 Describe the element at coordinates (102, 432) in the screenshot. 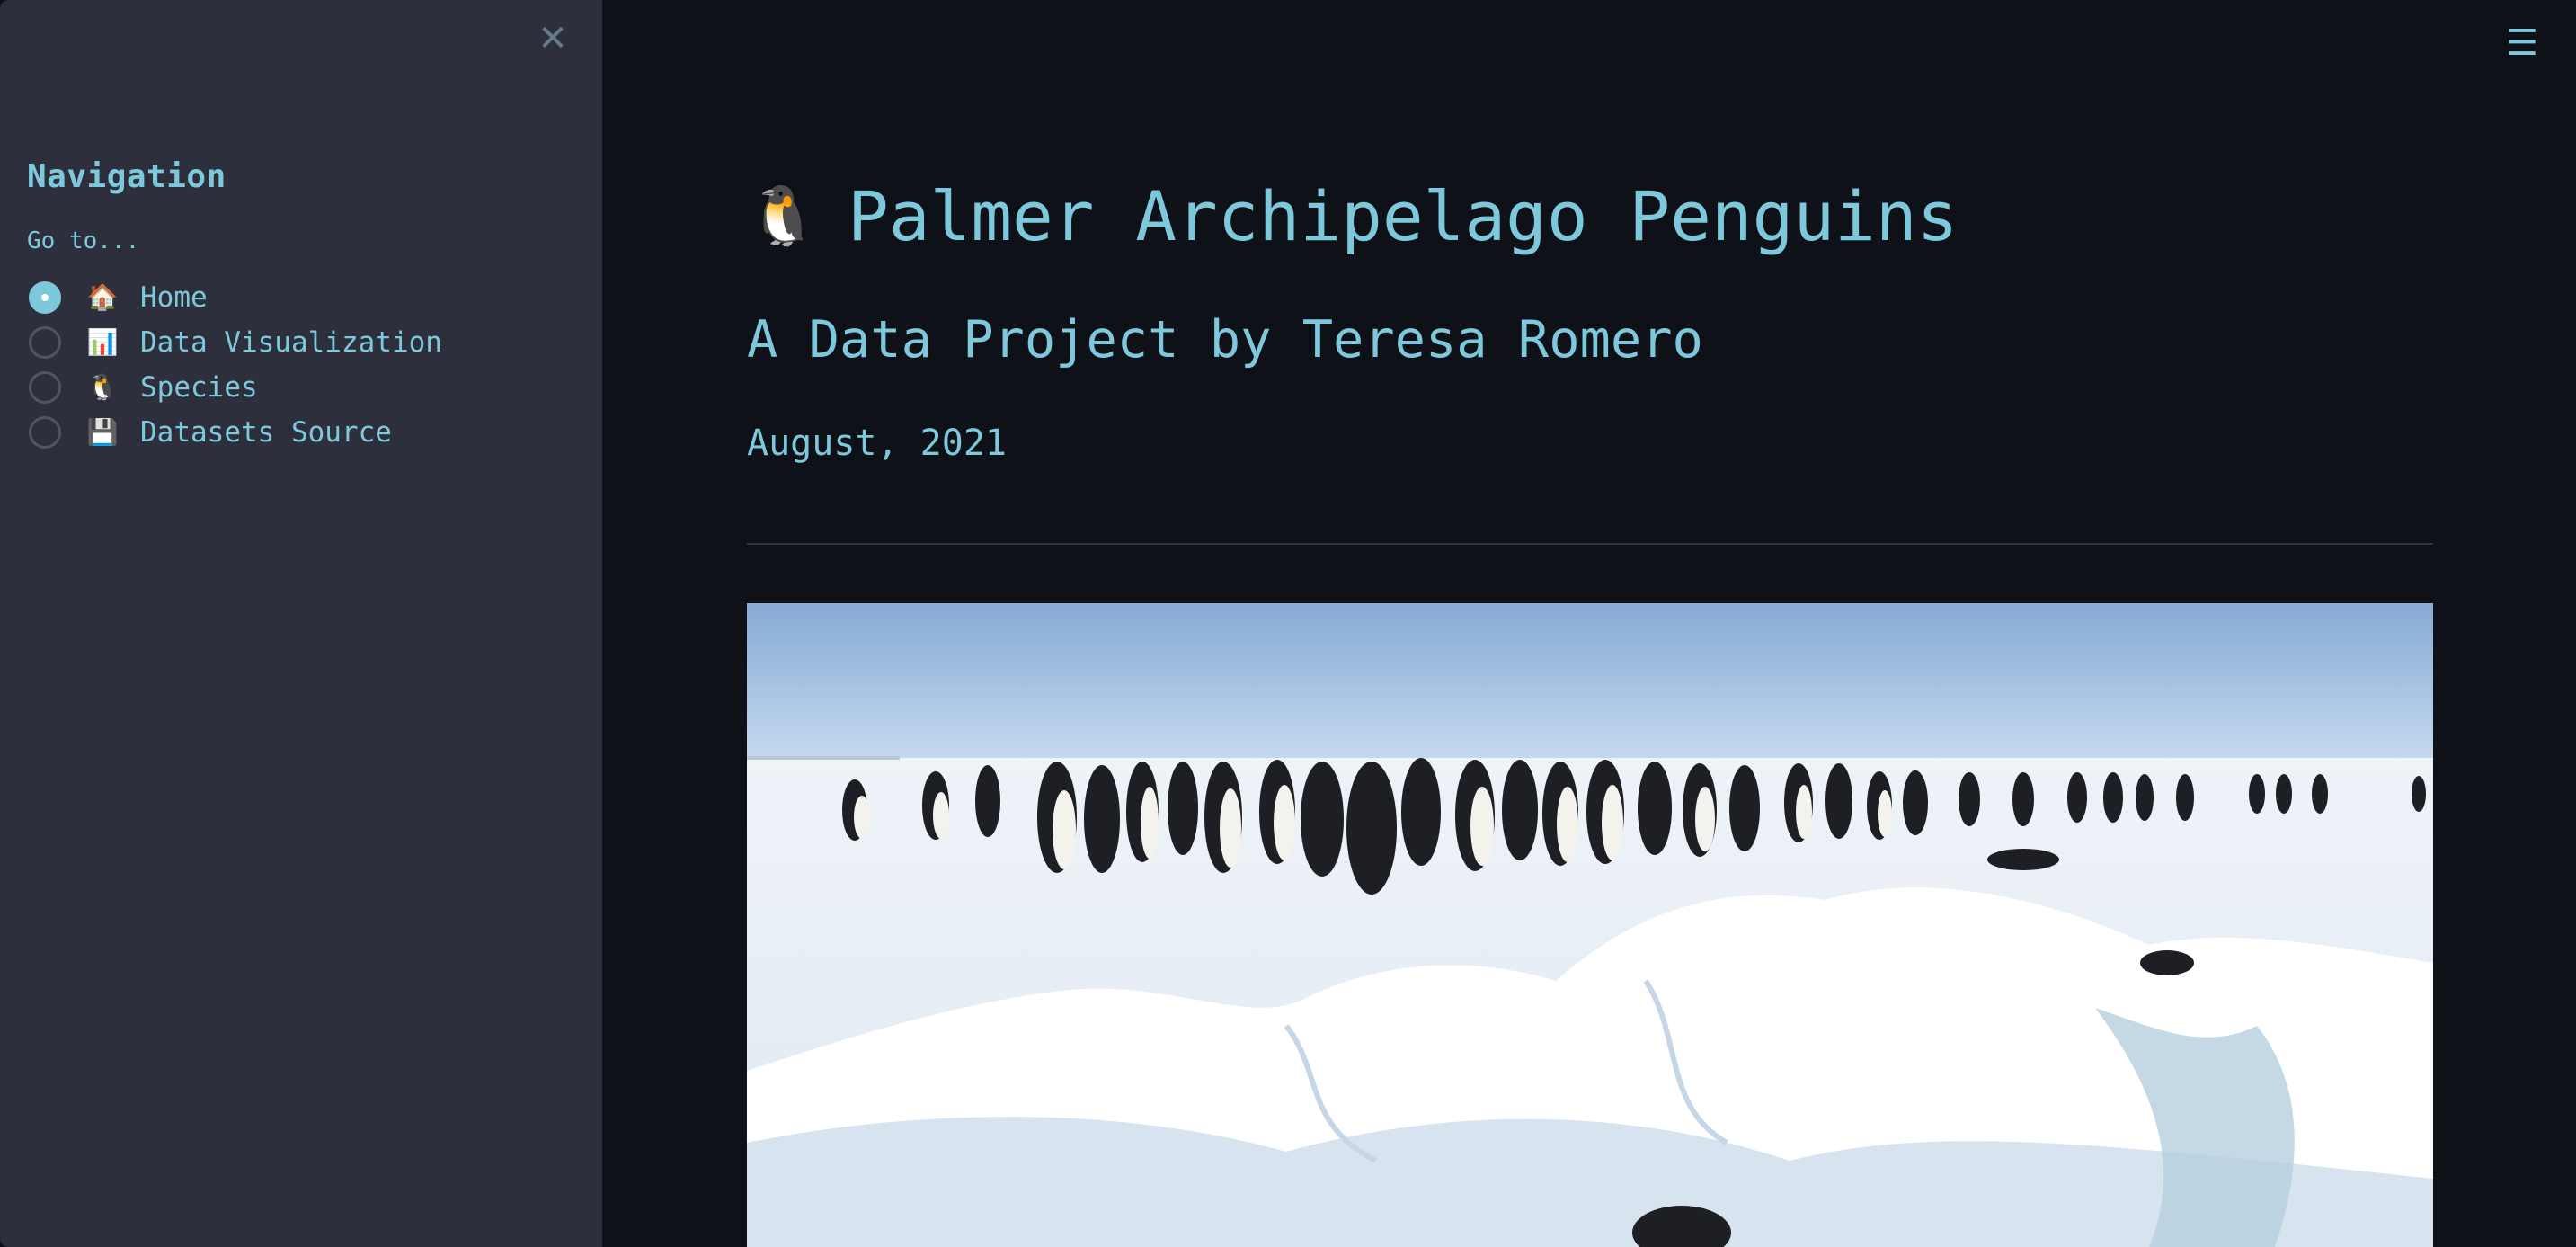

I see `floppy-disk-icon: 💾` at that location.